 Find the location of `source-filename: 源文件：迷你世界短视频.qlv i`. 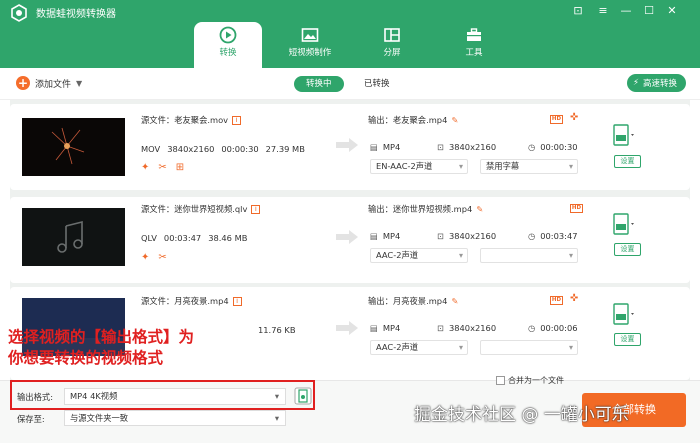

source-filename: 源文件：迷你世界短视频.qlv i is located at coordinates (241, 209).